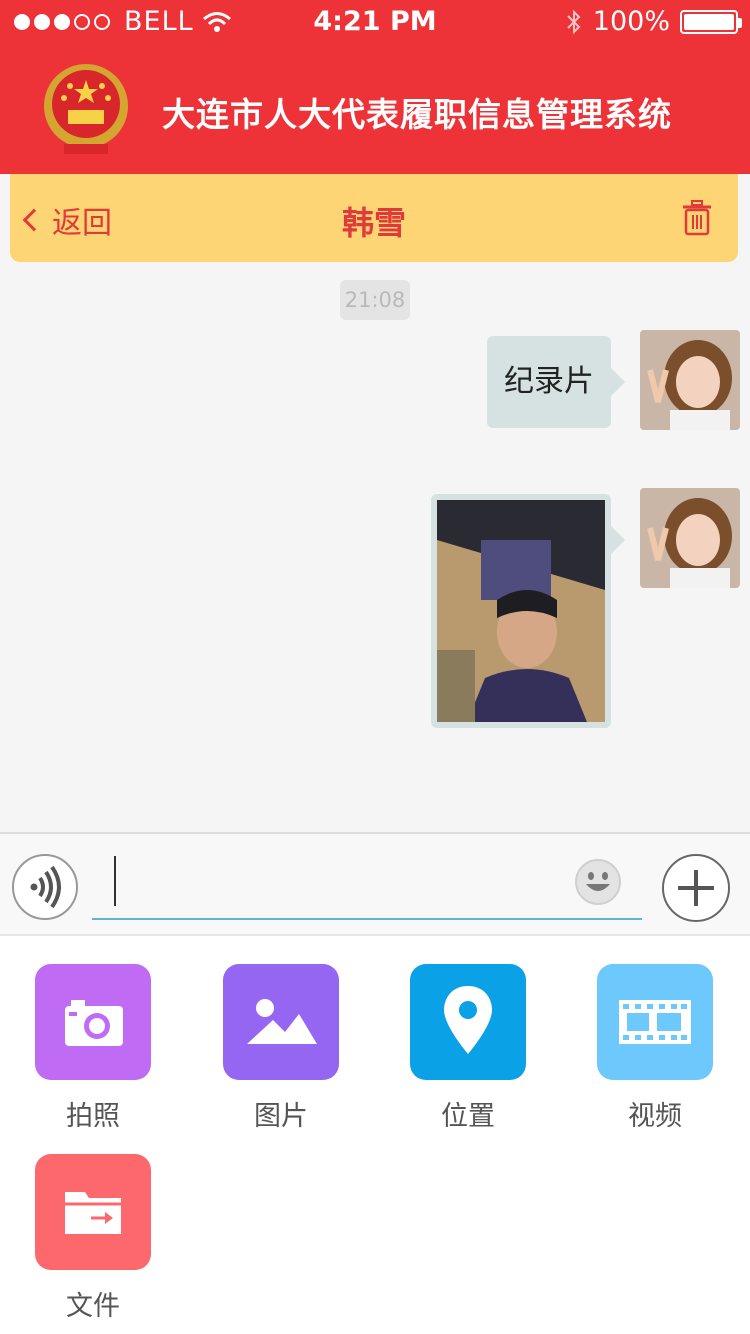  I want to click on app-header: BELL 4:21 PM 100% 大连市人大代表履职信息管理系统, so click(375, 87).